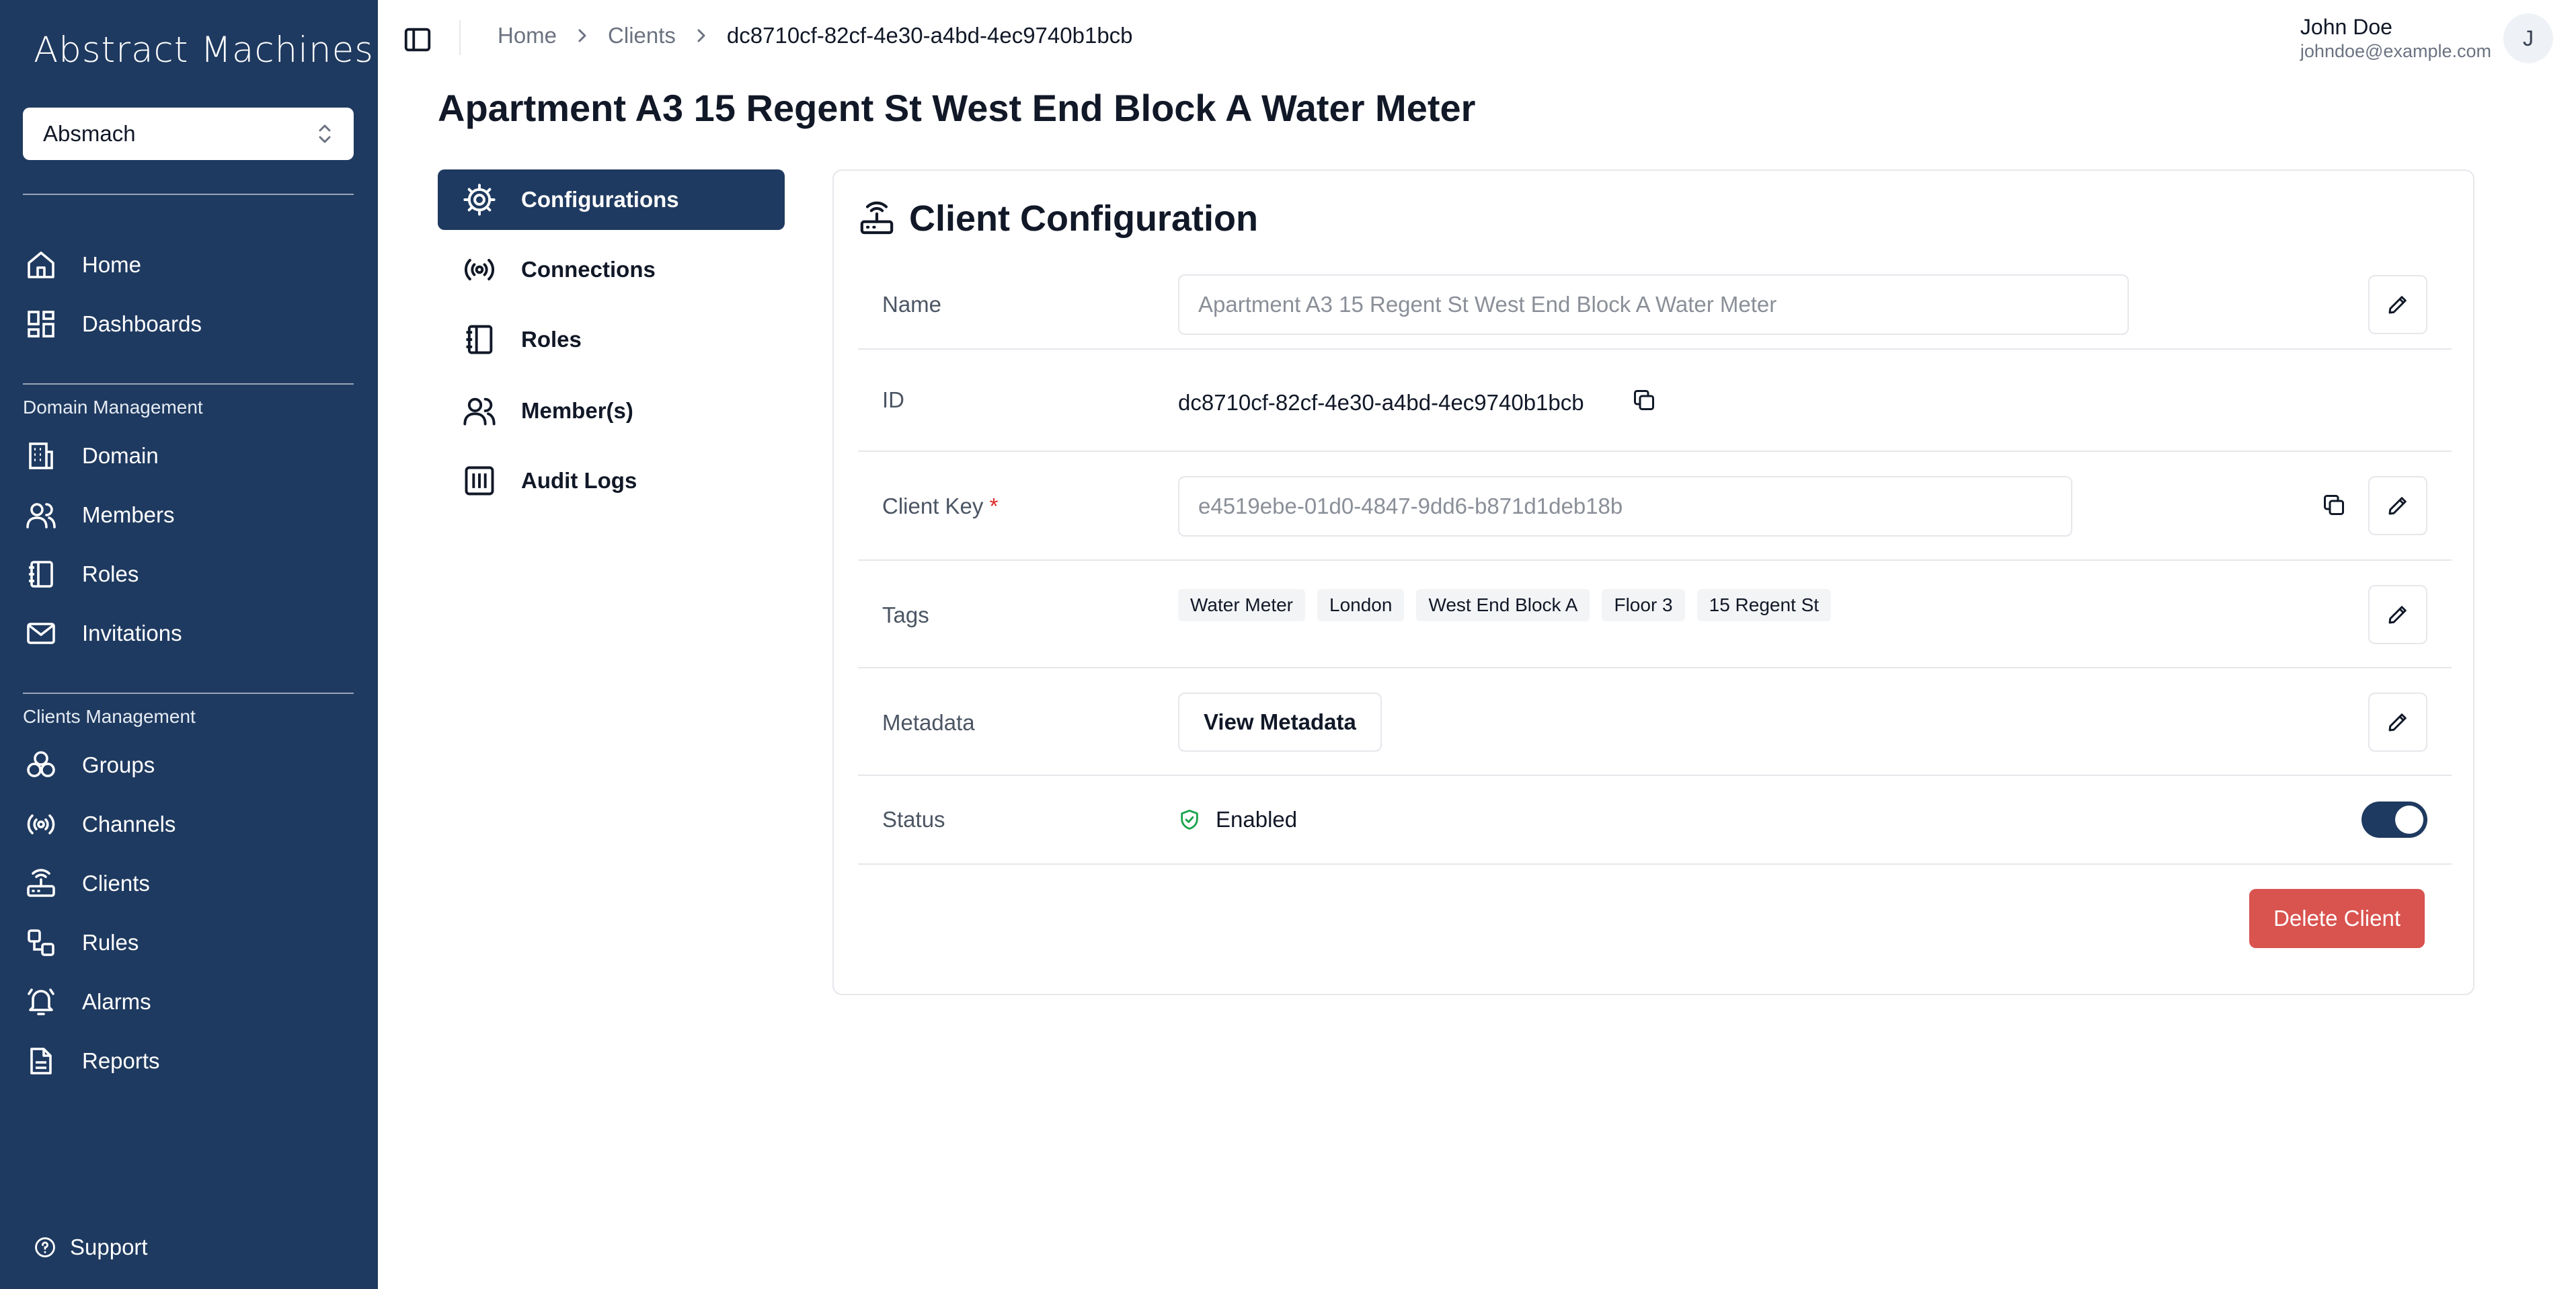  What do you see at coordinates (41, 943) in the screenshot?
I see `workflow-icon` at bounding box center [41, 943].